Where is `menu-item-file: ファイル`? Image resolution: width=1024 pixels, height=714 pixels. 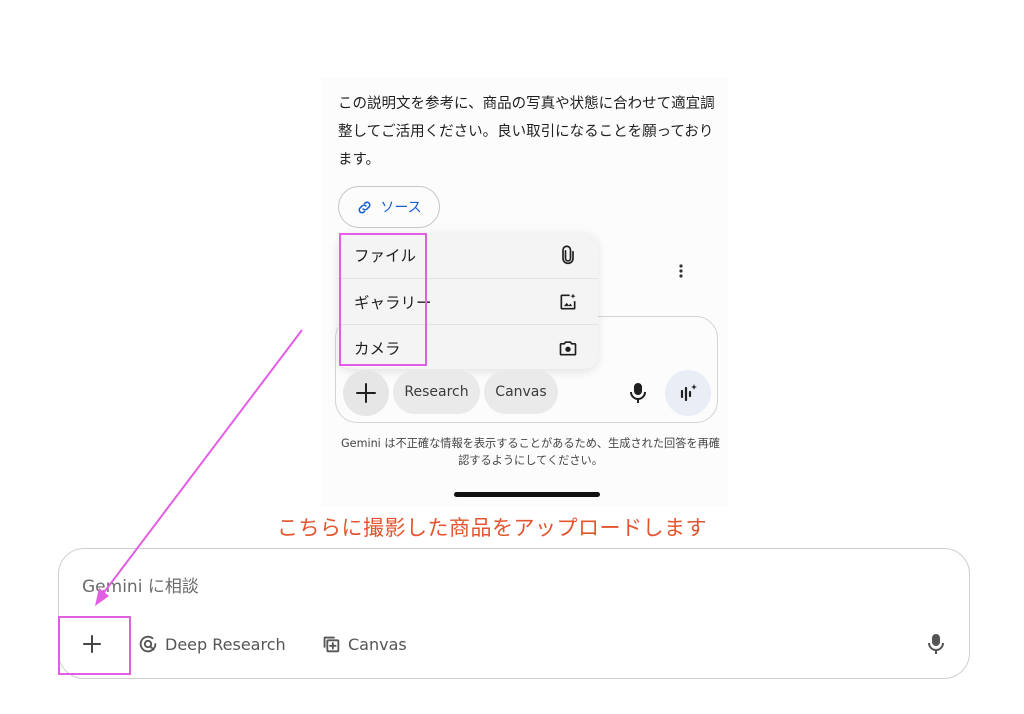
menu-item-file: ファイル is located at coordinates (468, 255).